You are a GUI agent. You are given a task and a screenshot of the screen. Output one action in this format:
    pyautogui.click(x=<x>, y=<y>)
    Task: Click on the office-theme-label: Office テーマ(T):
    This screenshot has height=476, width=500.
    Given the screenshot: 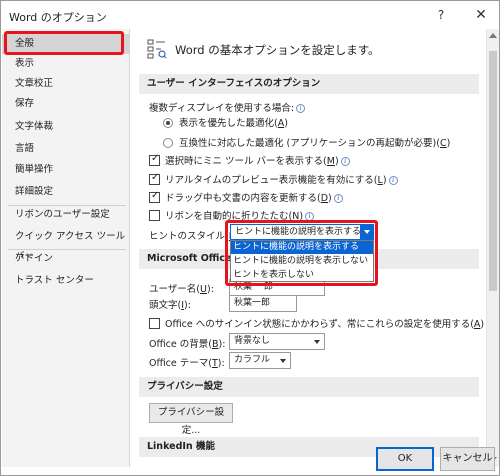 What is the action you would take?
    pyautogui.click(x=187, y=363)
    